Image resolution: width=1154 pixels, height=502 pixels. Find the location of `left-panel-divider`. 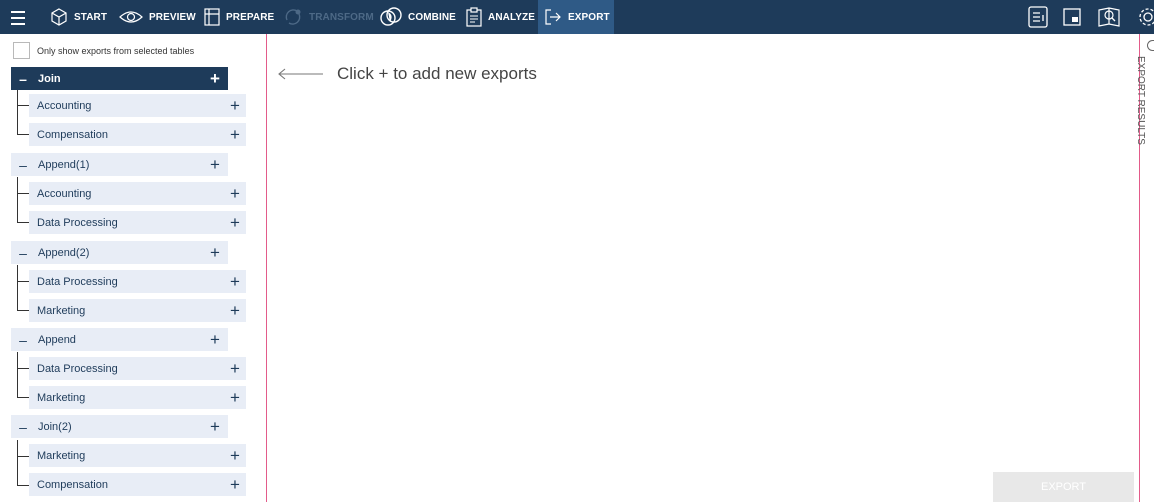

left-panel-divider is located at coordinates (266, 268).